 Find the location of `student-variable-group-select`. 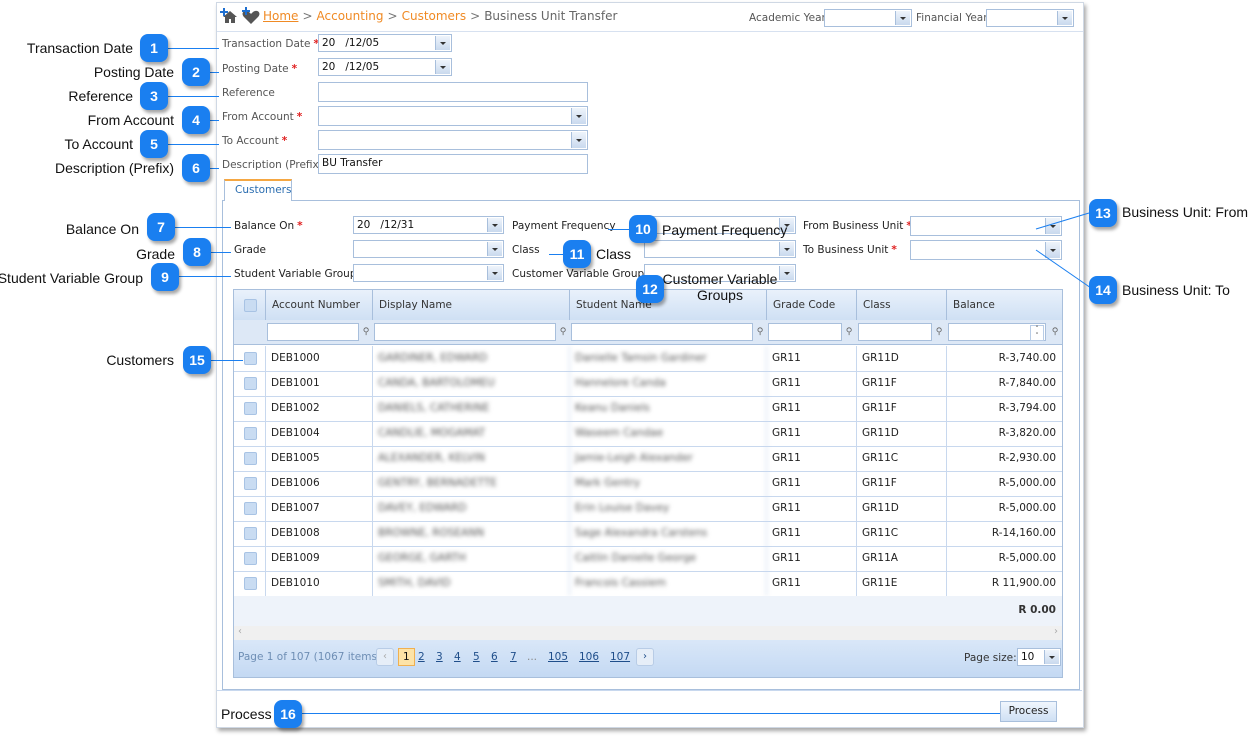

student-variable-group-select is located at coordinates (428, 273).